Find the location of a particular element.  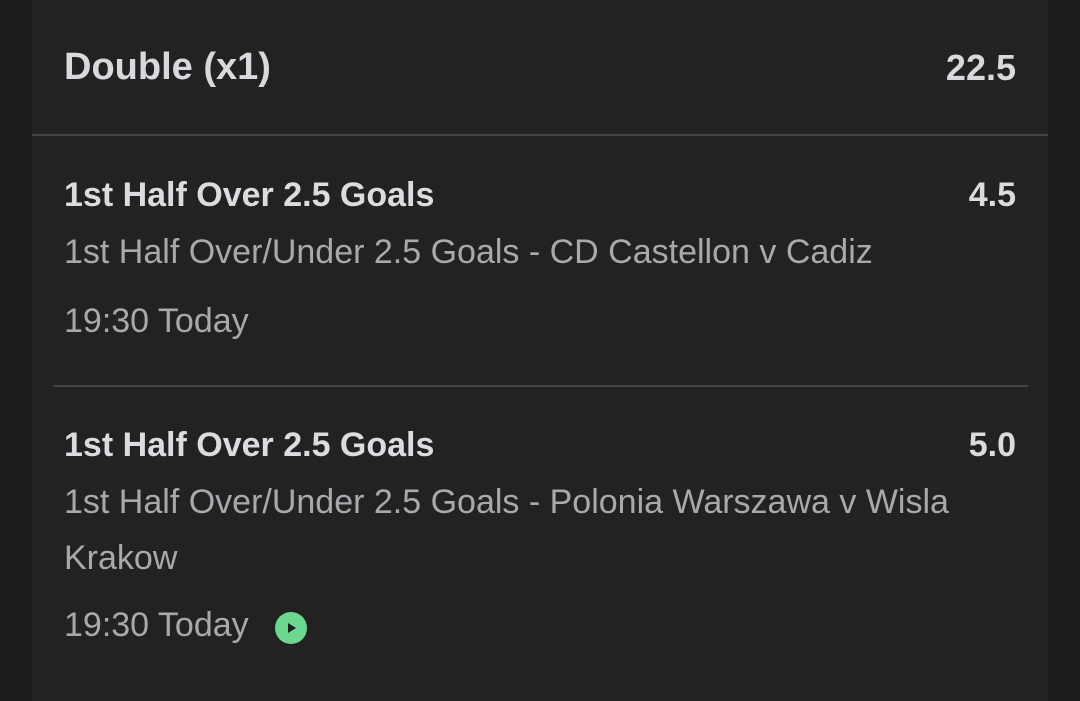

leg-odds: 5.0 is located at coordinates (992, 444).